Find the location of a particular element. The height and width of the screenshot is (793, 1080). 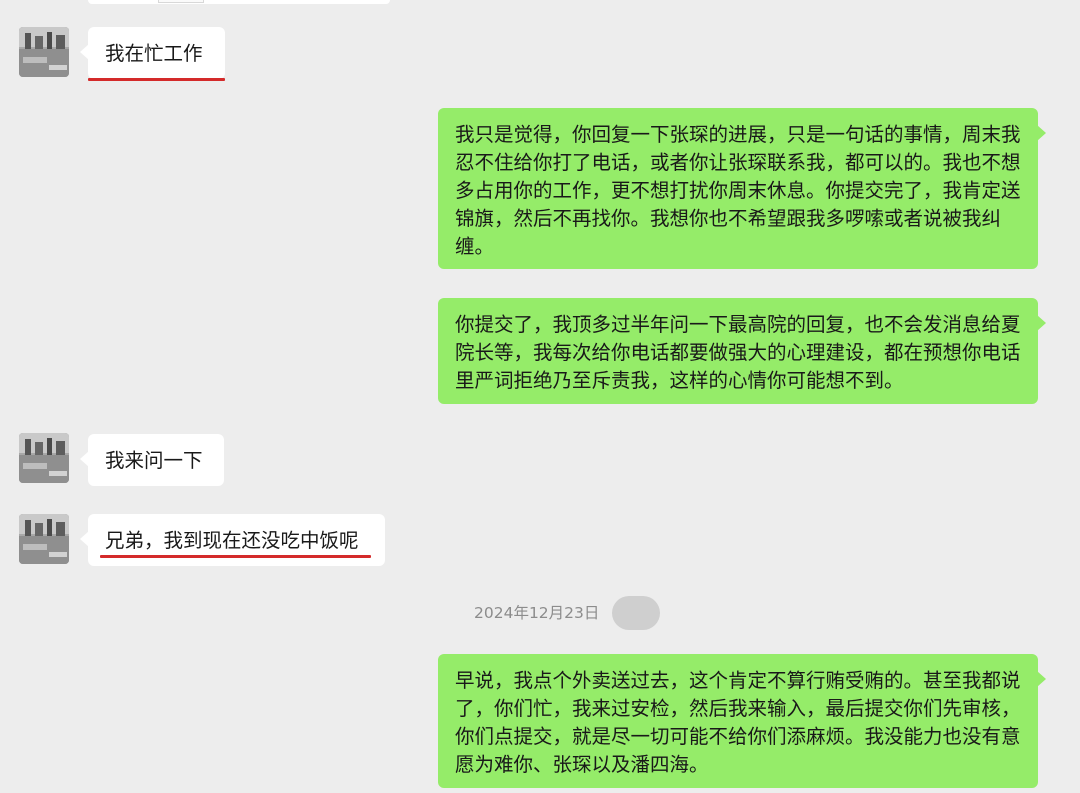

message-text: 我来问一下 is located at coordinates (154, 460).